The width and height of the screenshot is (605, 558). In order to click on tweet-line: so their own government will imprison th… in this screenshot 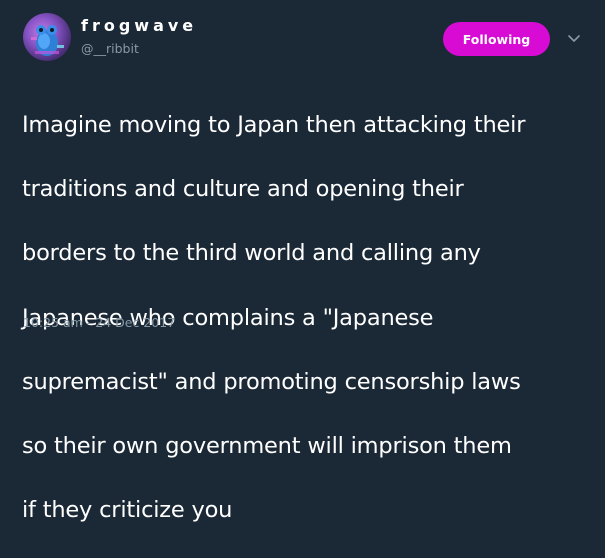, I will do `click(267, 446)`.